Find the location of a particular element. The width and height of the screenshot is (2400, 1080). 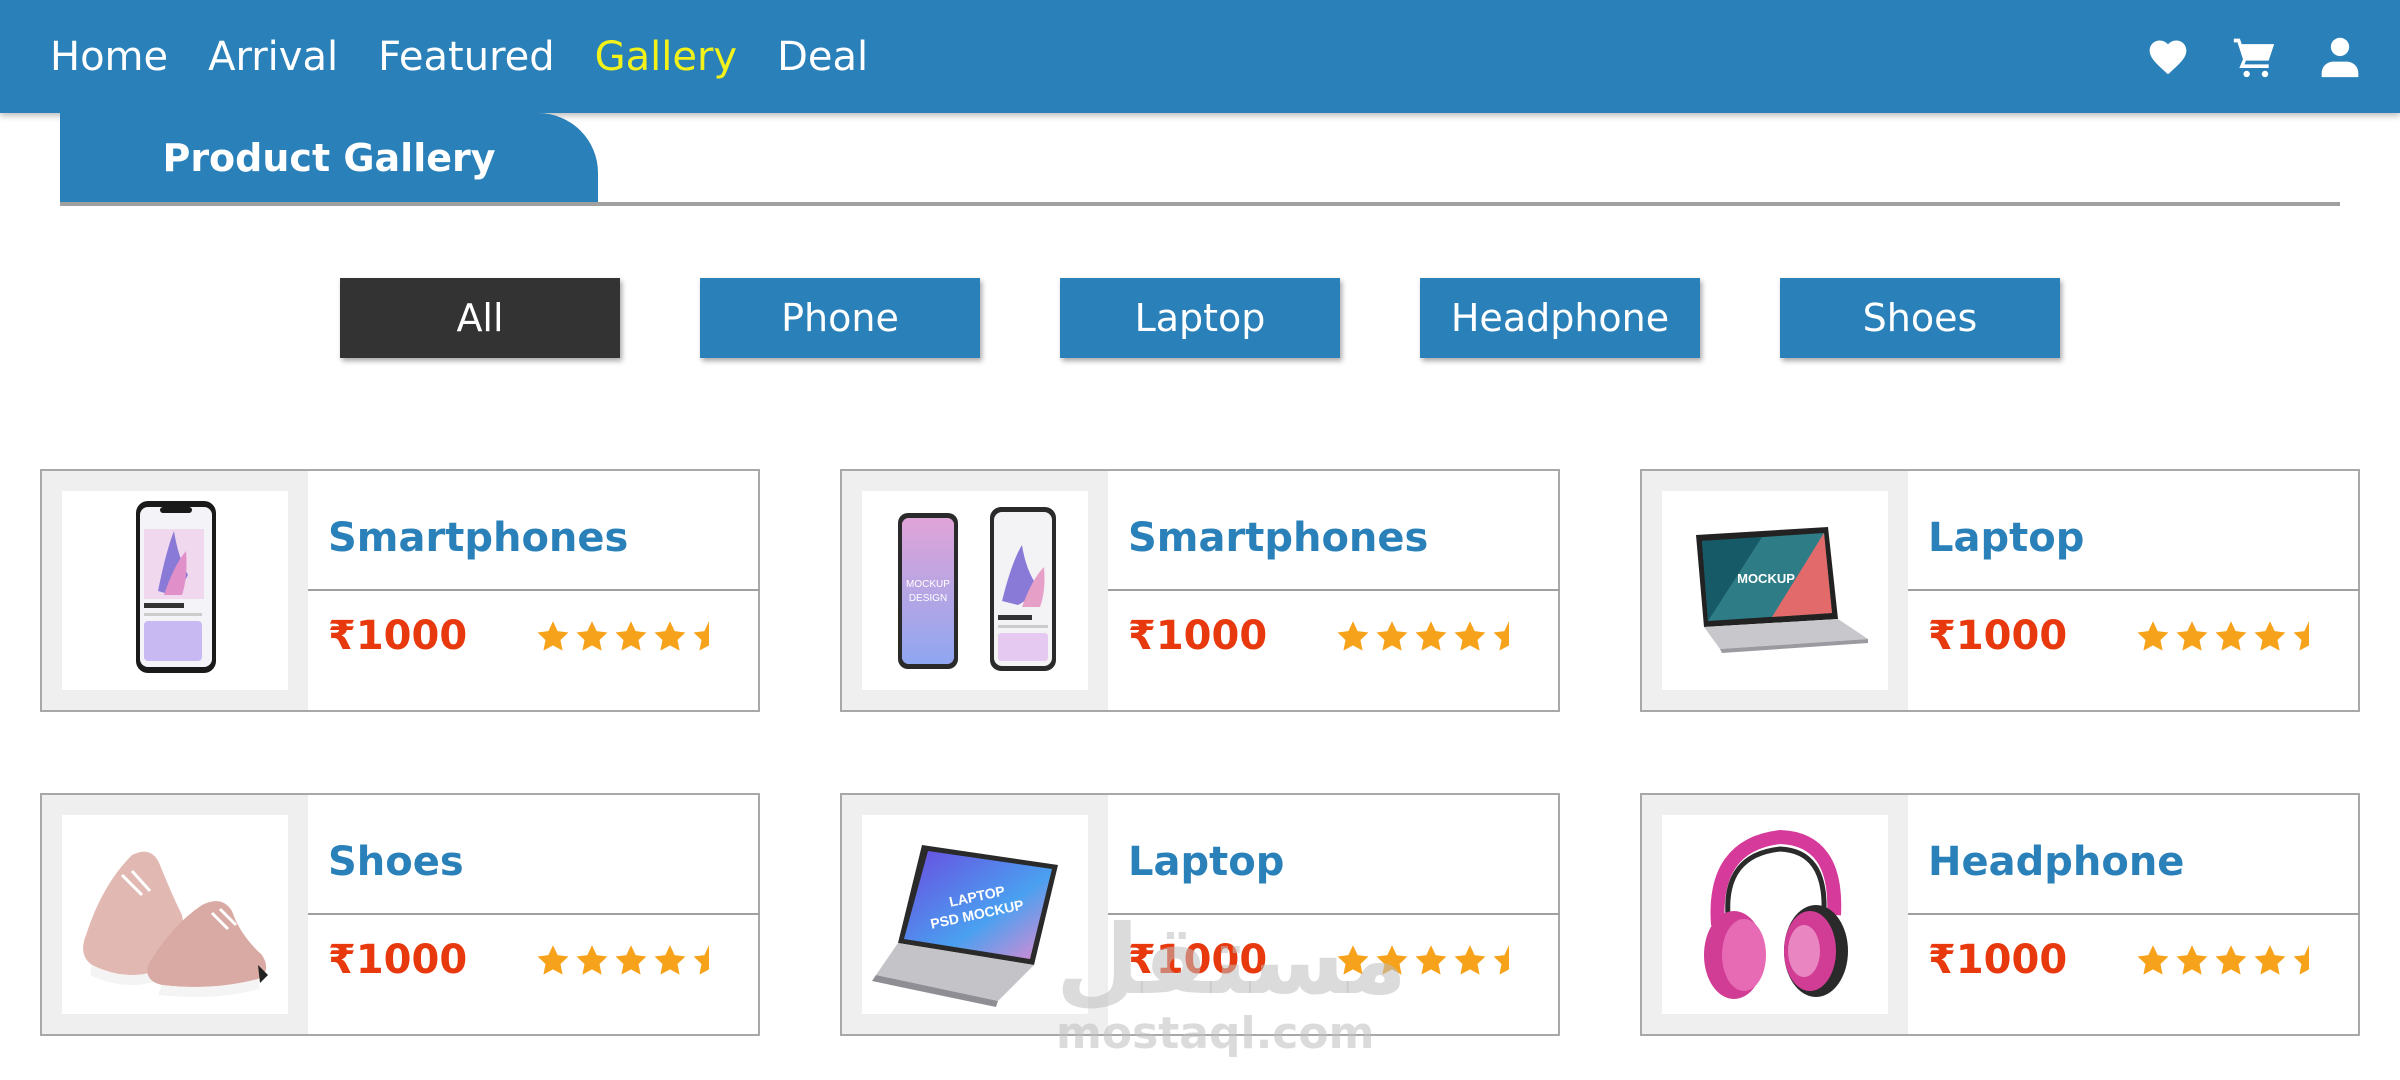

product-title: Shoes is located at coordinates (396, 862).